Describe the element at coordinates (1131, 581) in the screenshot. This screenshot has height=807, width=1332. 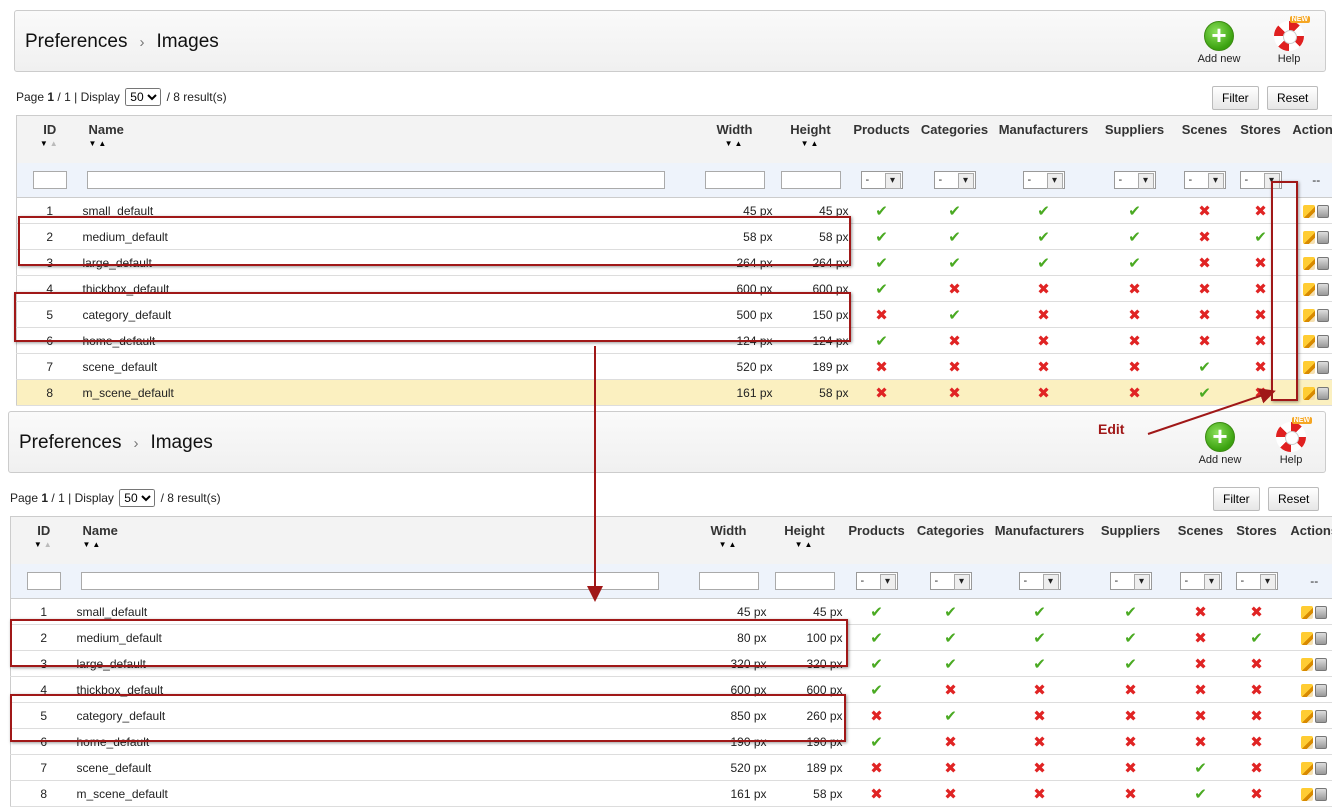
I see `filter-suppliers-select: -` at that location.